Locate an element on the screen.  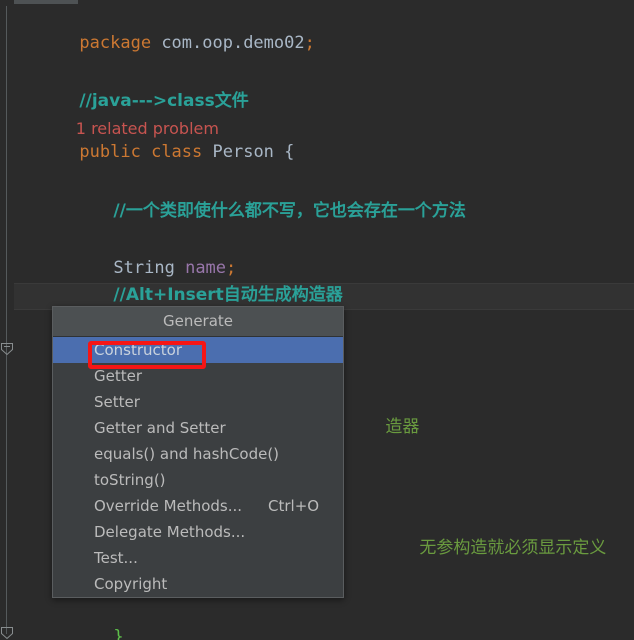
menu-item-constructor: Constructor is located at coordinates (198, 350).